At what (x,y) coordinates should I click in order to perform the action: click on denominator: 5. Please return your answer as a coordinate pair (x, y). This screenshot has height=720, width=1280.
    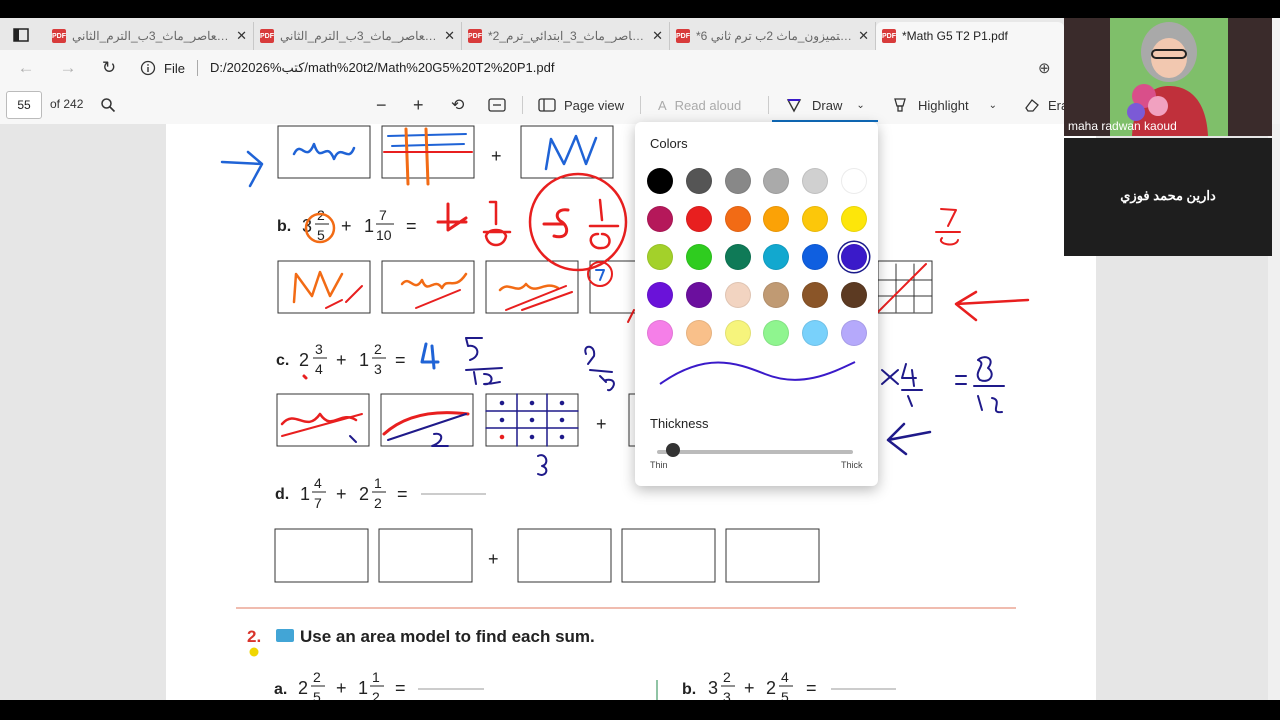
    Looking at the image, I should click on (317, 694).